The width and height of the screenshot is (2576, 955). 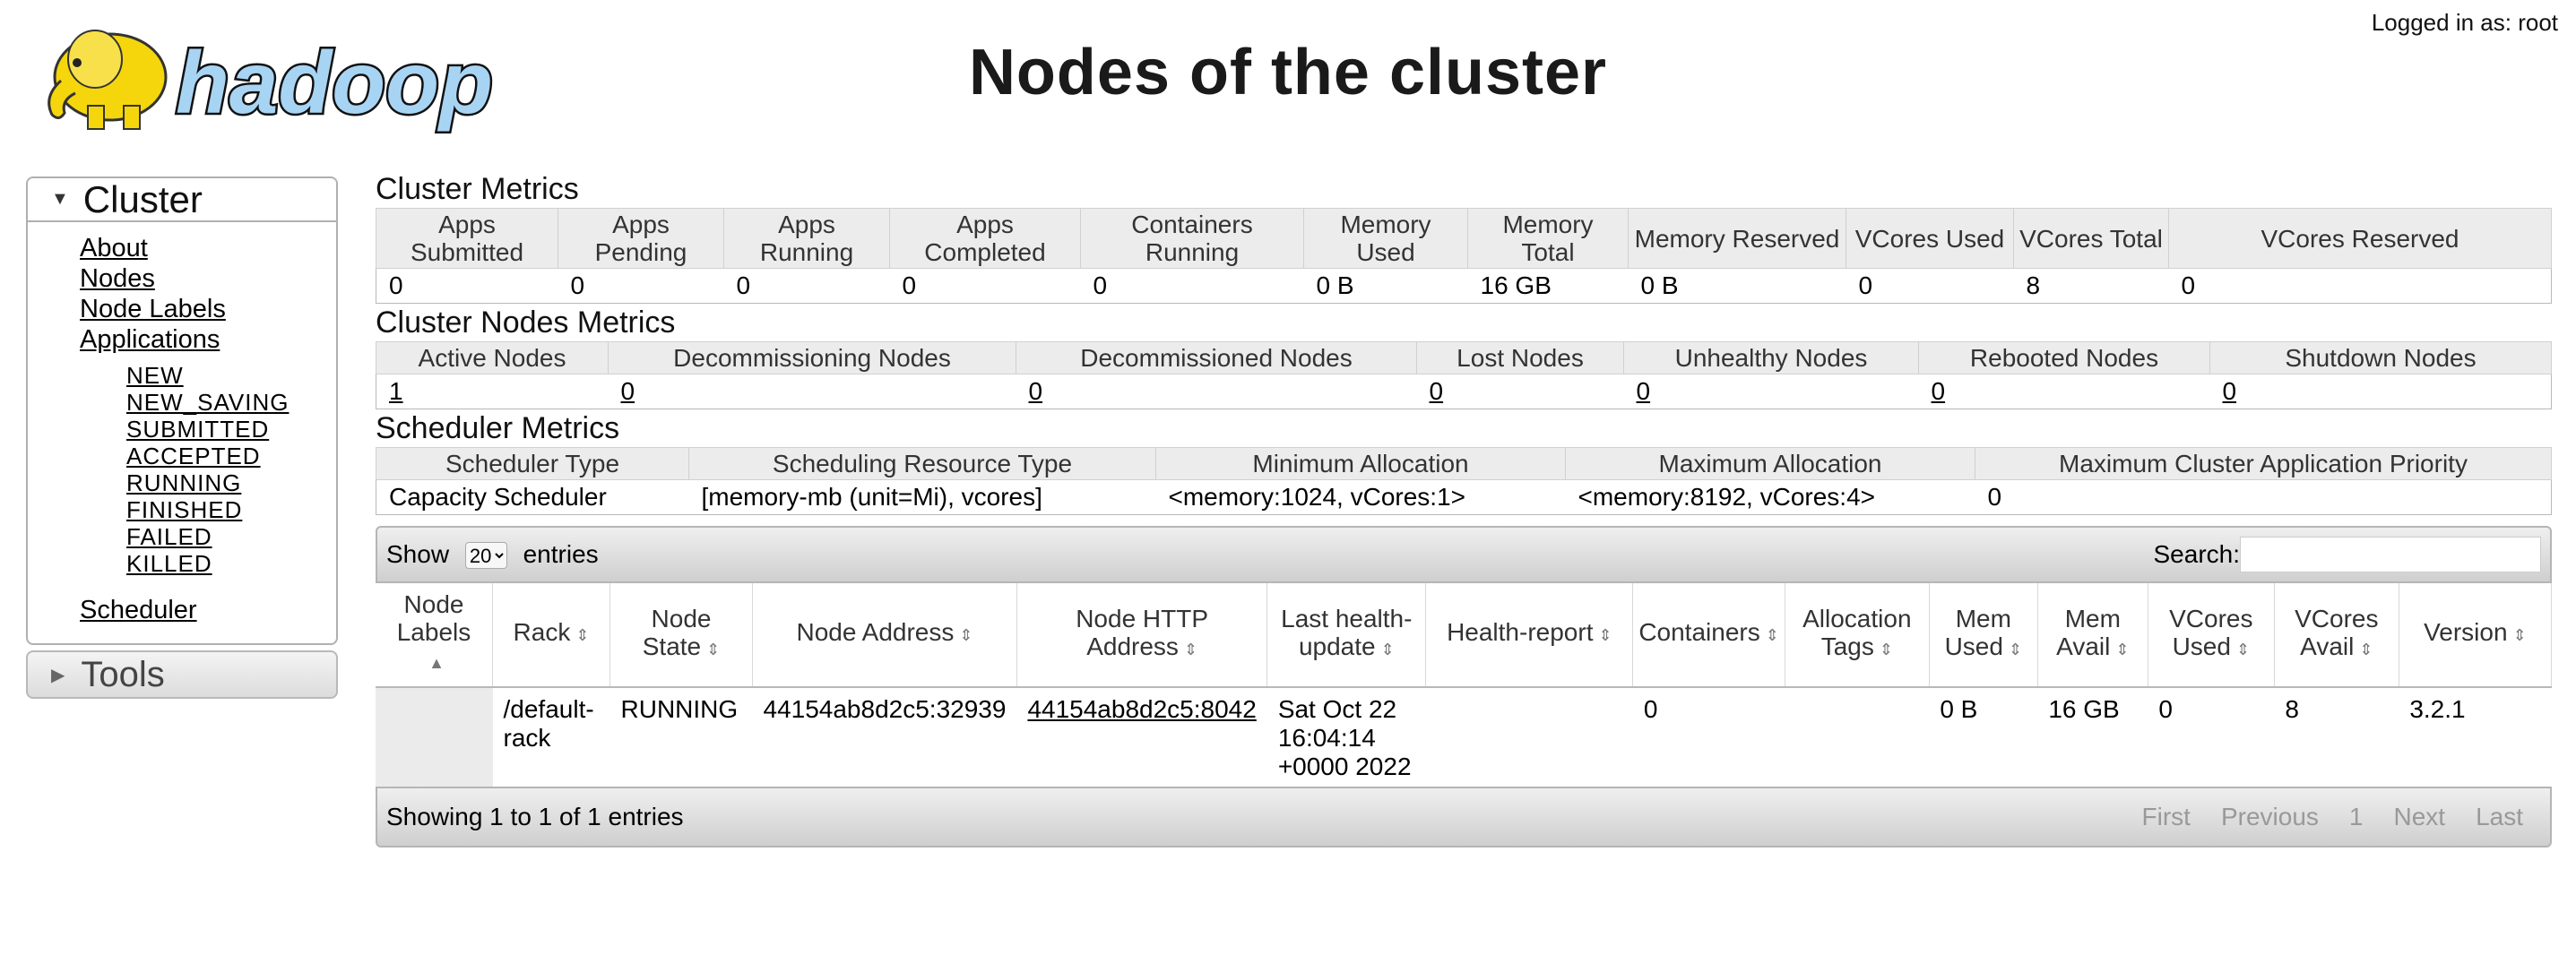 I want to click on metric-value: [memory-mb (unit=Mi), vcores], so click(x=922, y=497).